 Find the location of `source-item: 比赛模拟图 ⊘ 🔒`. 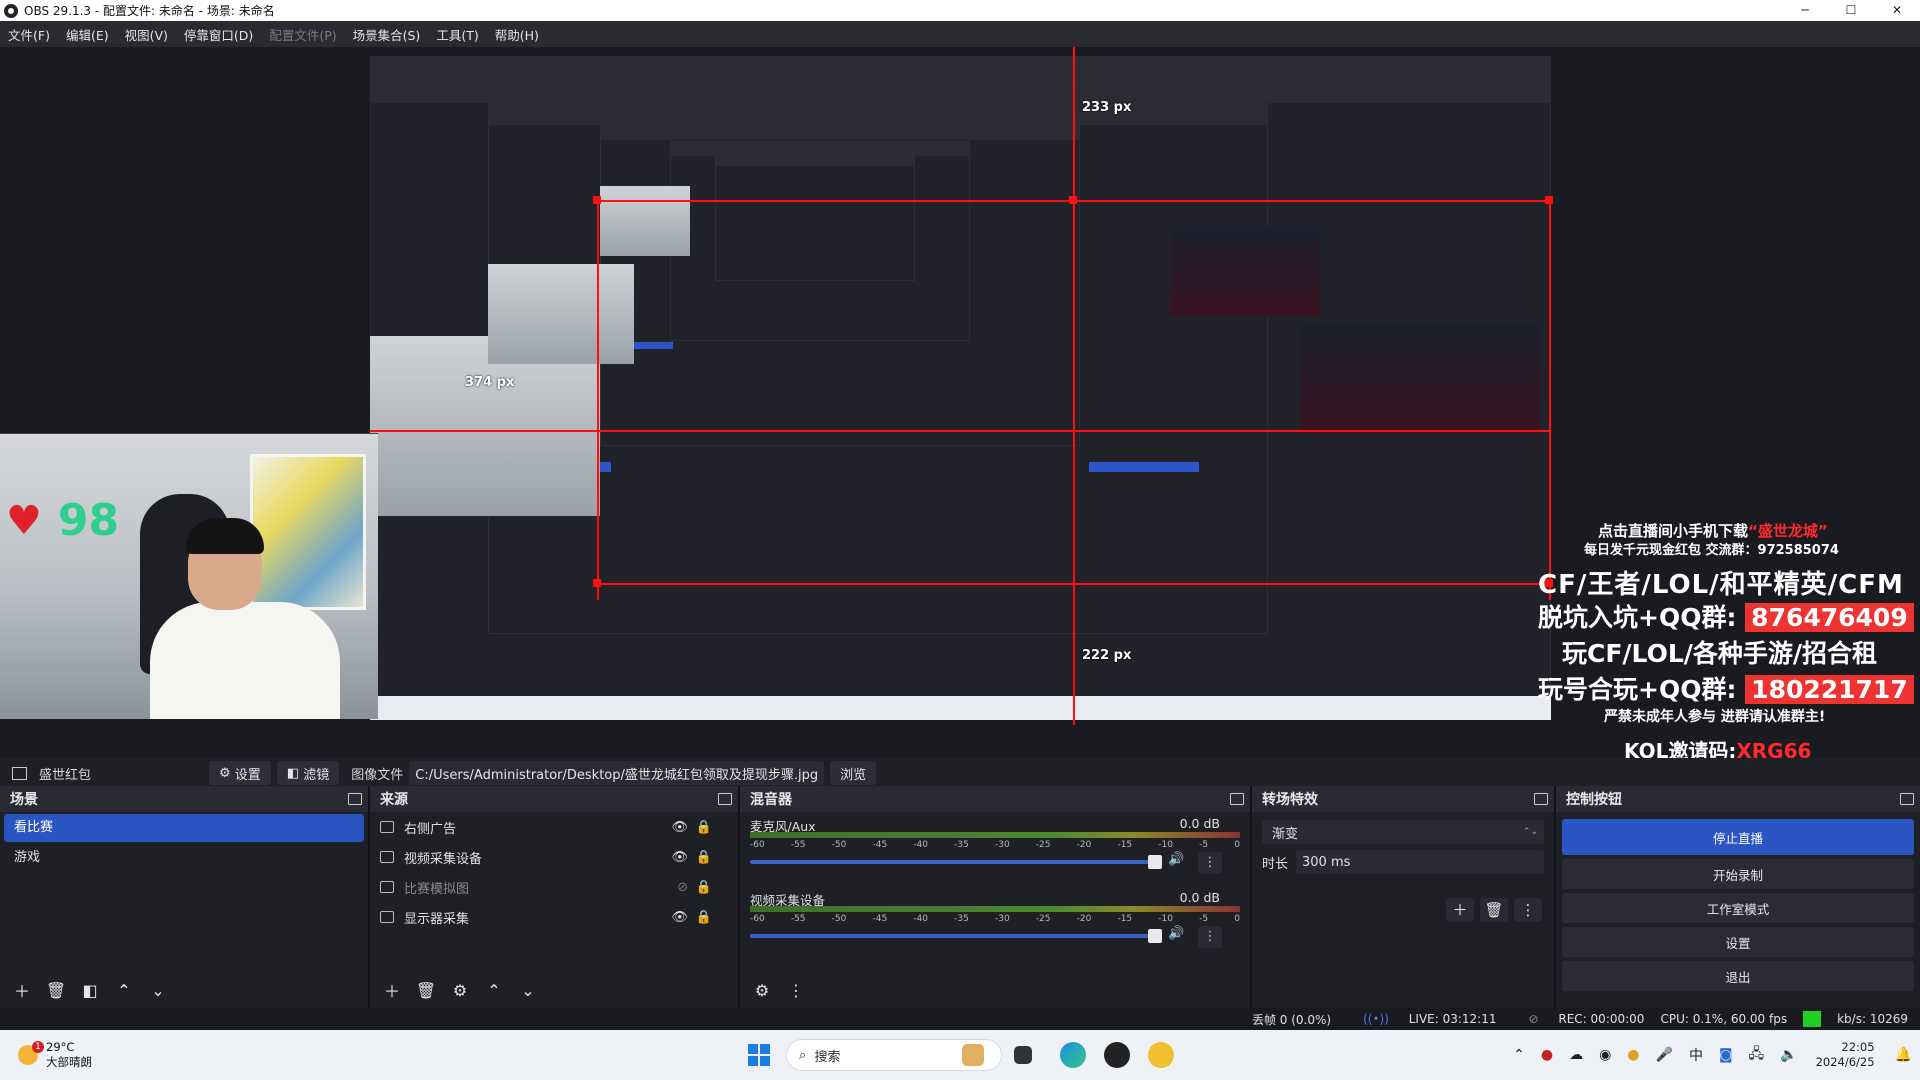

source-item: 比赛模拟图 ⊘ 🔒 is located at coordinates (554, 887).